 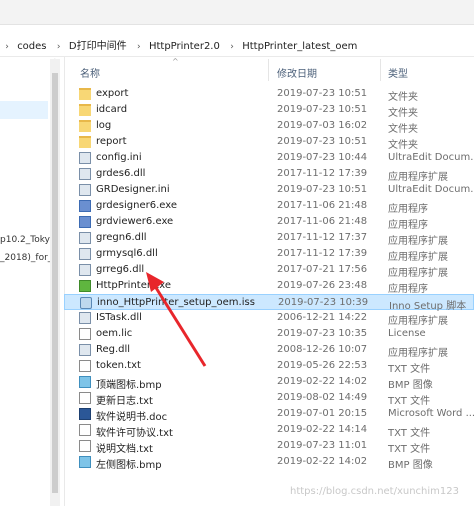 I want to click on nav-scrollbar, so click(x=55, y=282).